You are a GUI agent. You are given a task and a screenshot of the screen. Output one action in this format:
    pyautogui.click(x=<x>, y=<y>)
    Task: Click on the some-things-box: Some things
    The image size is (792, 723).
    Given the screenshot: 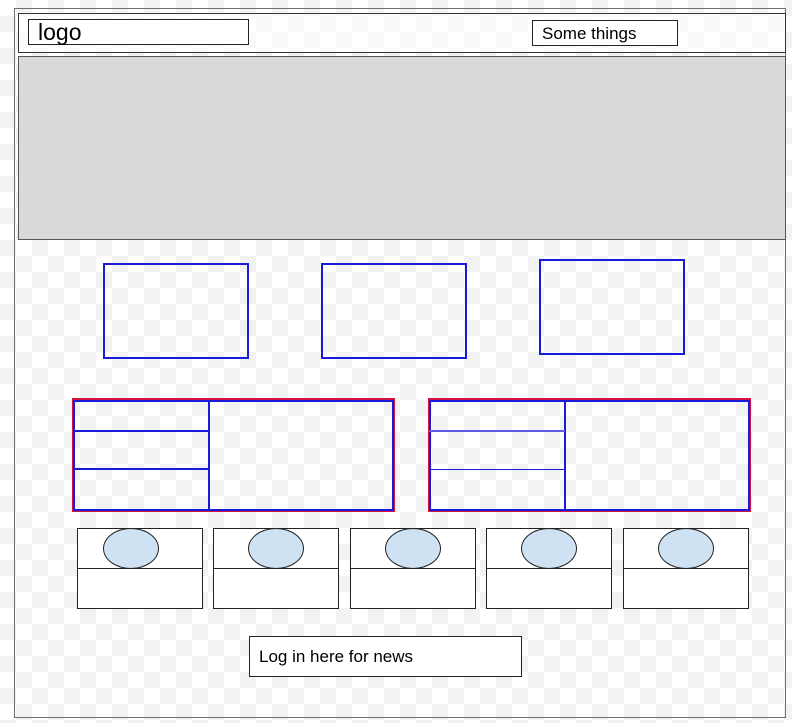 What is the action you would take?
    pyautogui.click(x=605, y=33)
    